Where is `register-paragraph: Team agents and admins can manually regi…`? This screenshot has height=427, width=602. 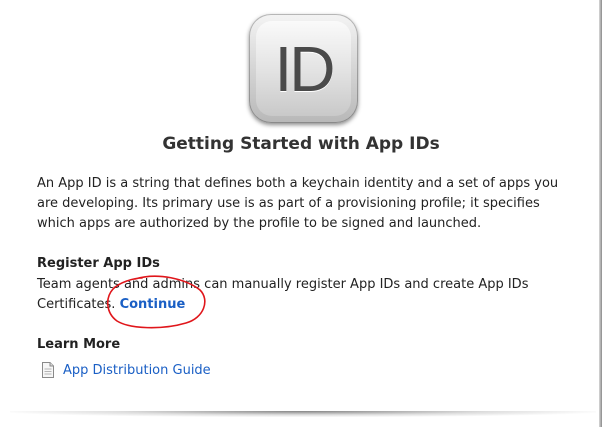 register-paragraph: Team agents and admins can manually regi… is located at coordinates (307, 295).